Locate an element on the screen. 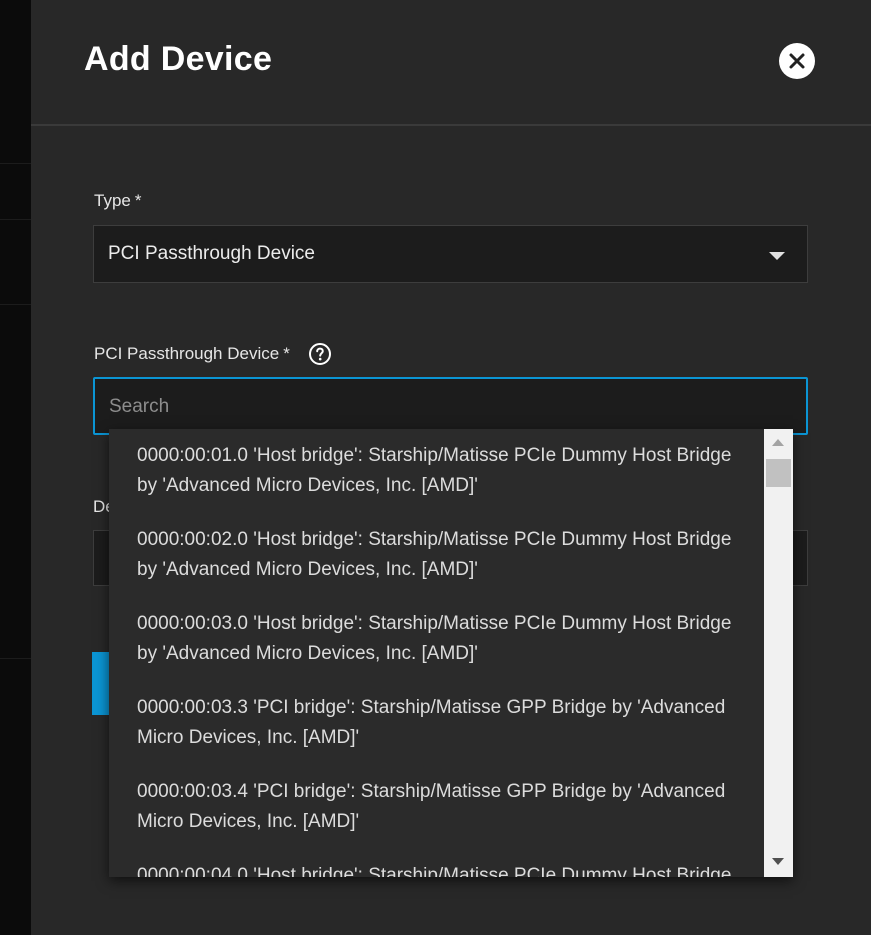  pci-device-search is located at coordinates (450, 406).